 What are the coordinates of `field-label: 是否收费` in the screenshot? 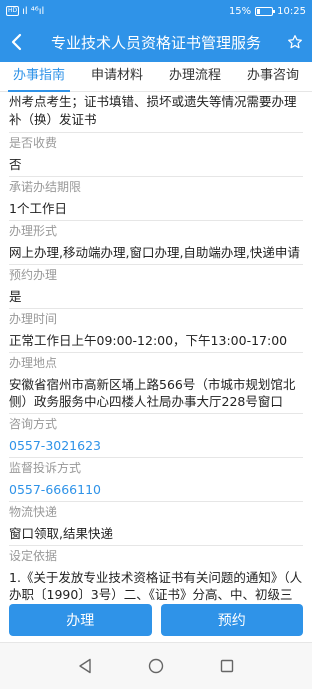 It's located at (33, 143).